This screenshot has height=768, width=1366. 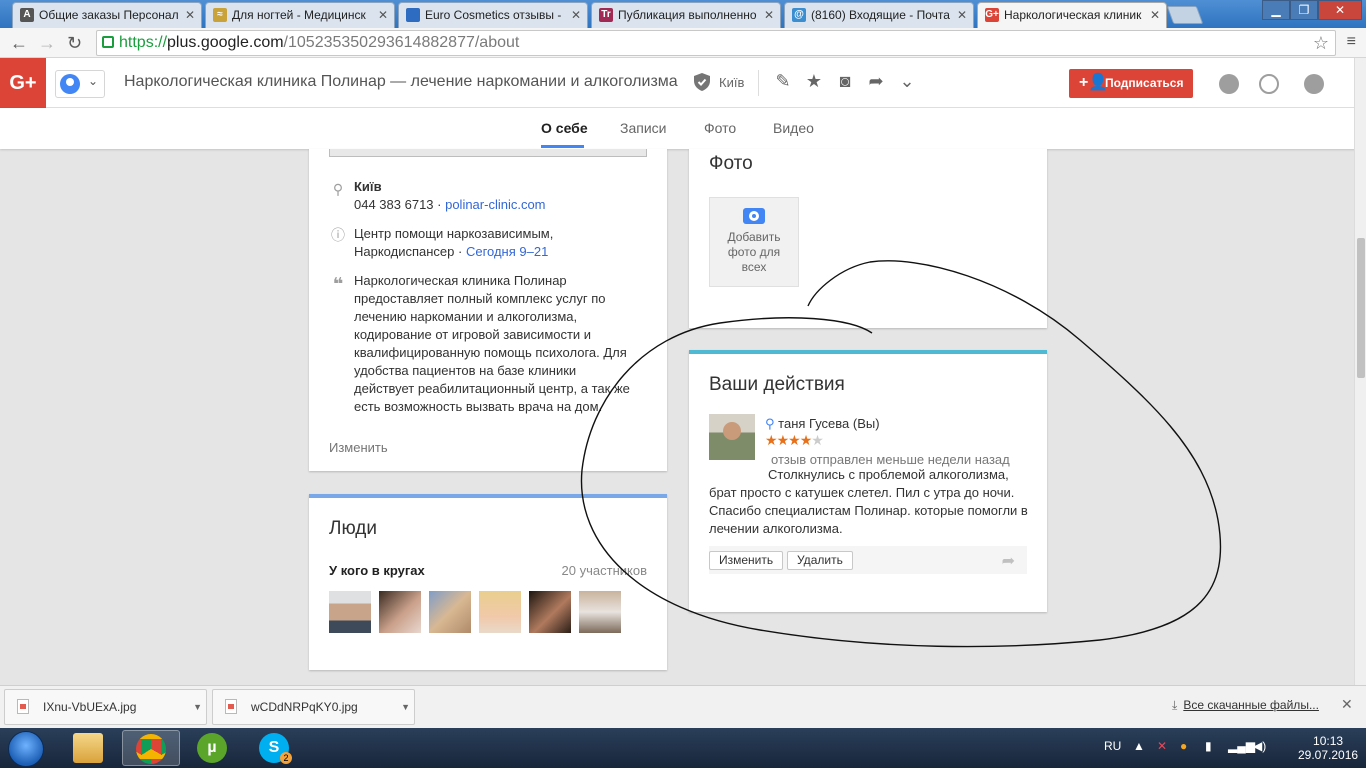 I want to click on minimize-icon: ▁, so click(x=1276, y=10).